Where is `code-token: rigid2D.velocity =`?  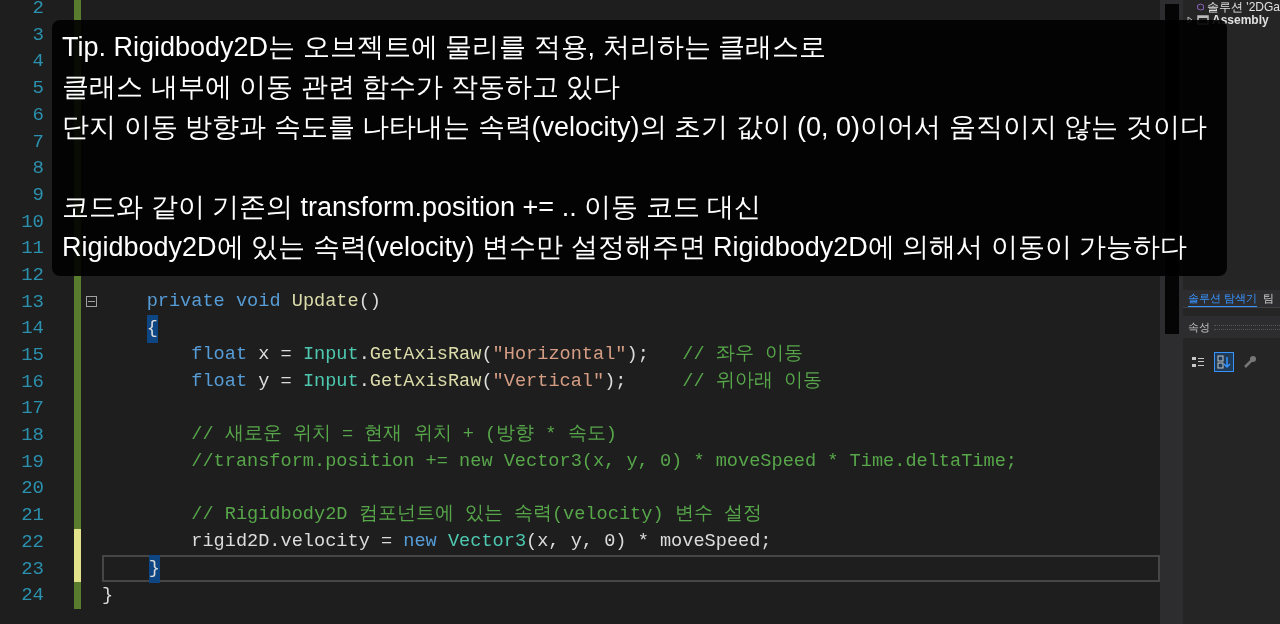 code-token: rigid2D.velocity = is located at coordinates (292, 542).